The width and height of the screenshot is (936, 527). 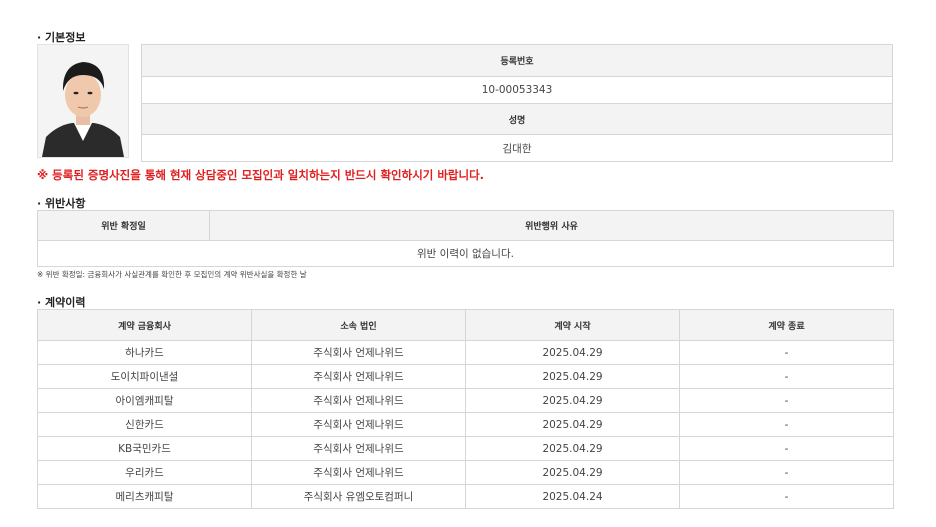 I want to click on table-row: 우리카드 주식회사 언제나위드 2025.04.29 -, so click(x=465, y=472).